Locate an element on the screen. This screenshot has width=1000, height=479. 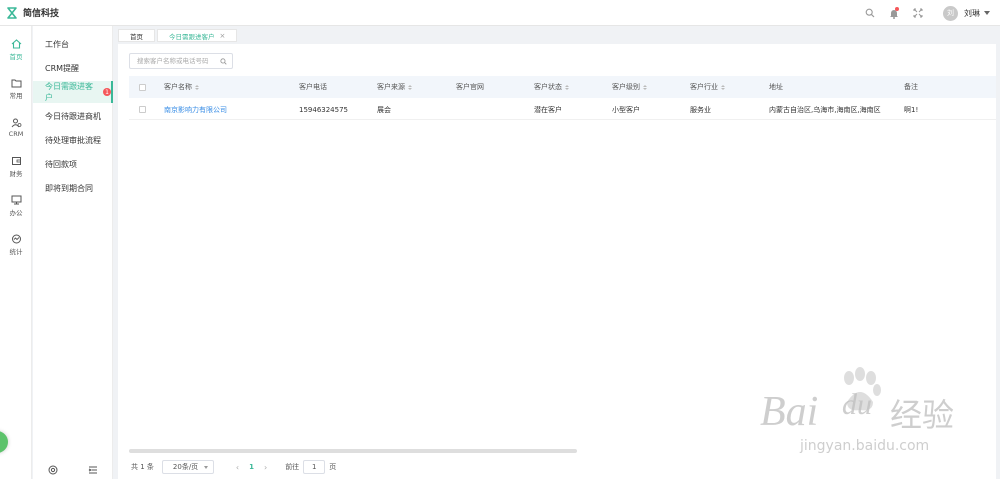
menu-item-today-follow-customers: 今日需跟进客户 1 is located at coordinates (73, 92).